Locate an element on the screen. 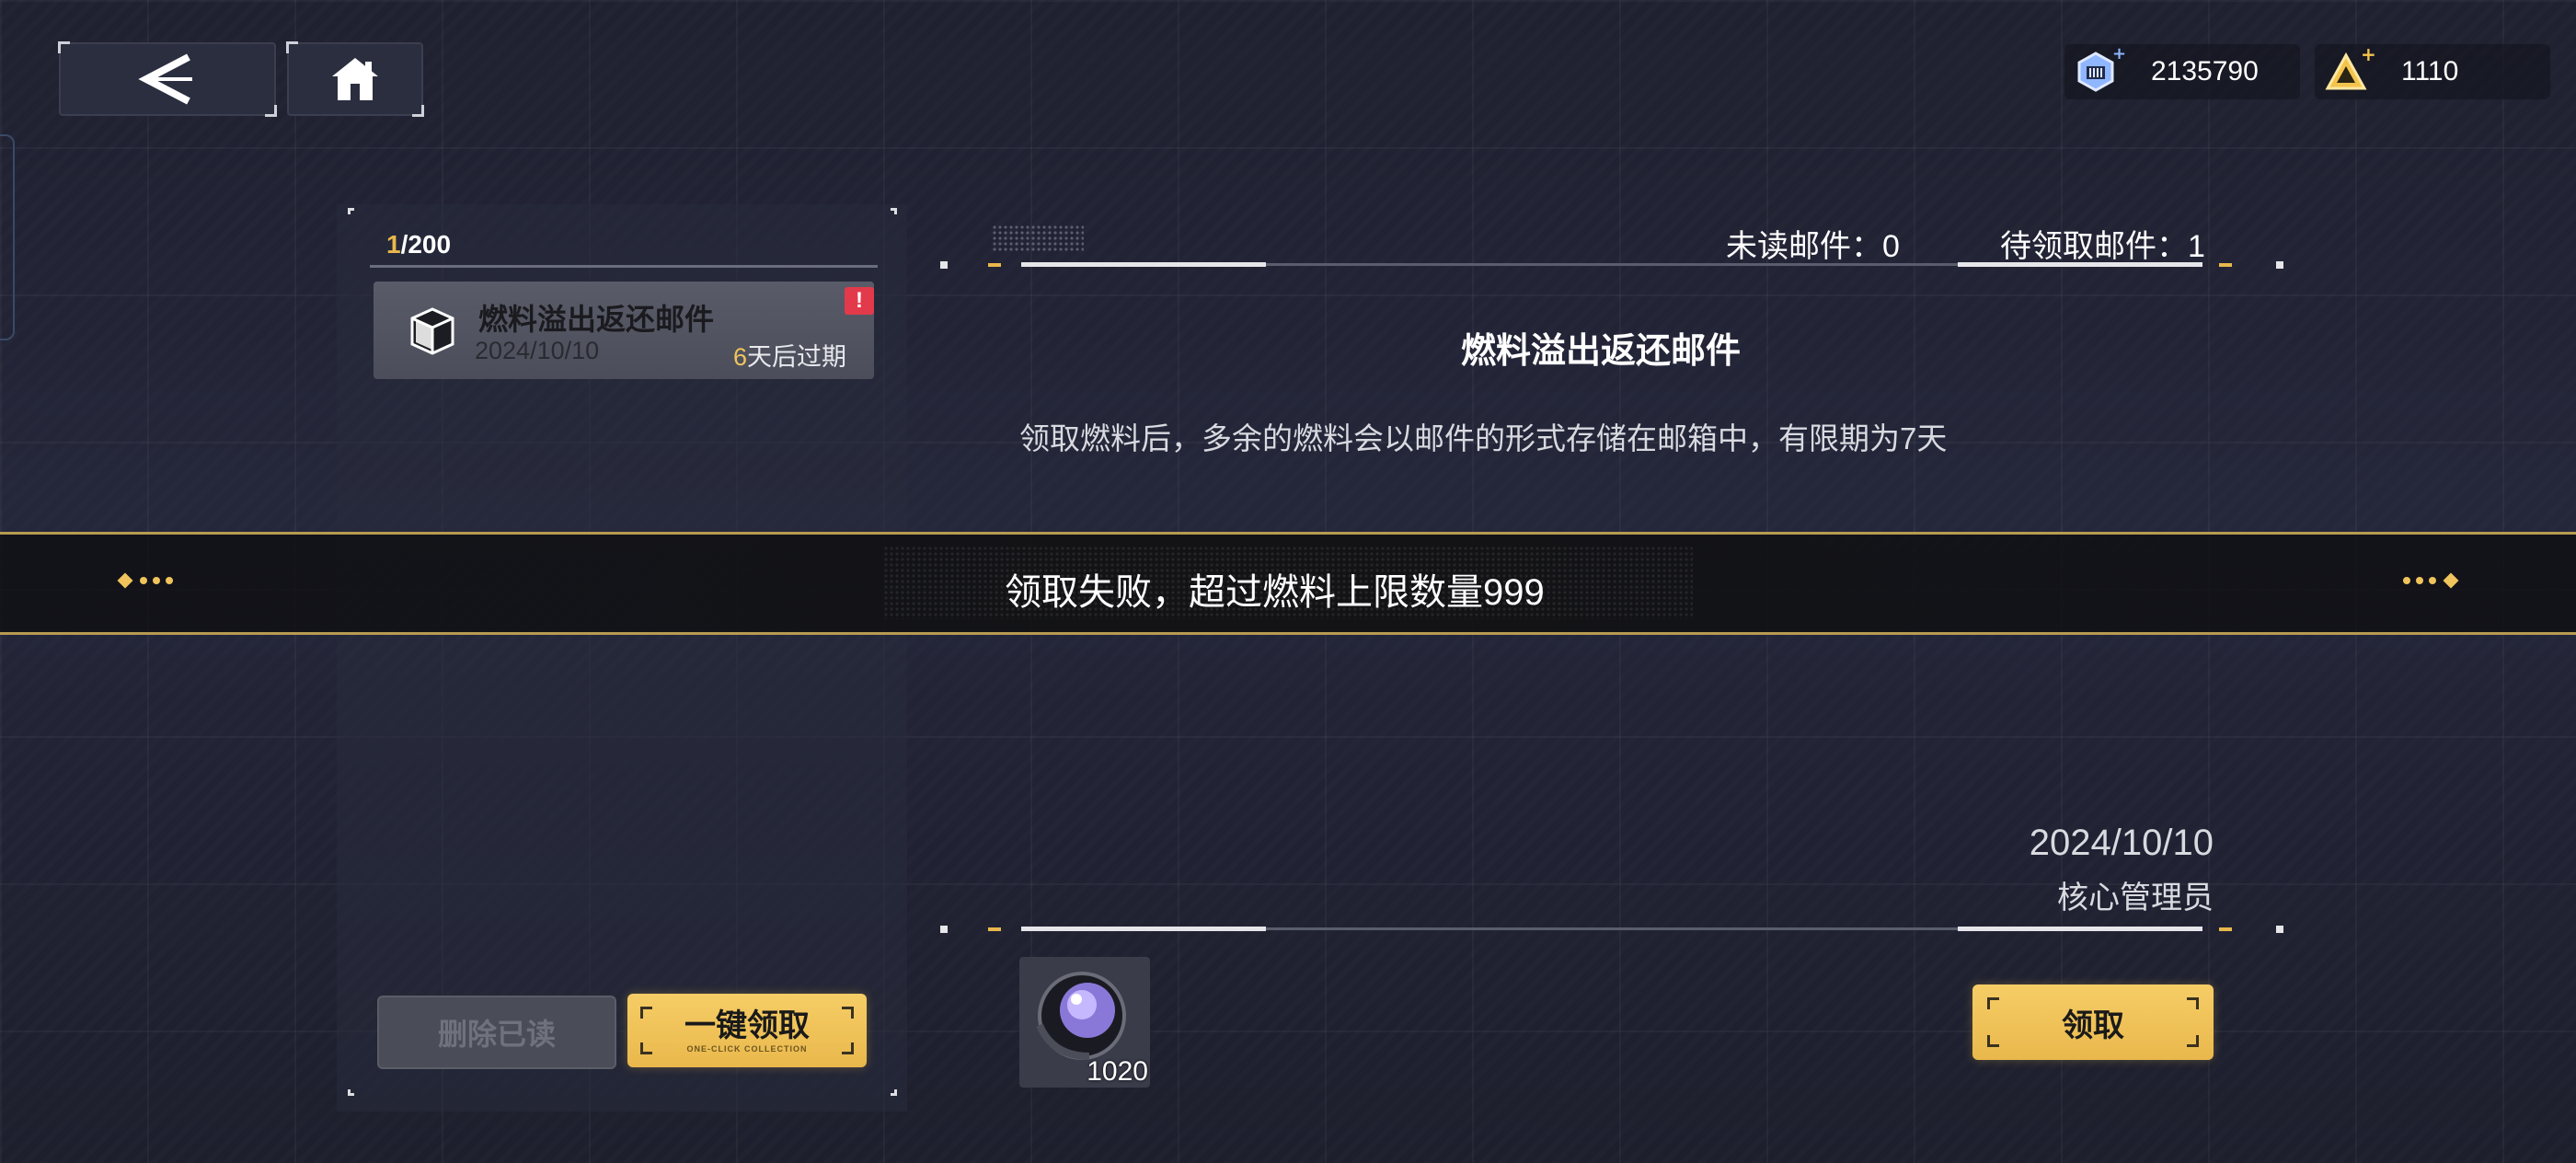  home-icon is located at coordinates (355, 79).